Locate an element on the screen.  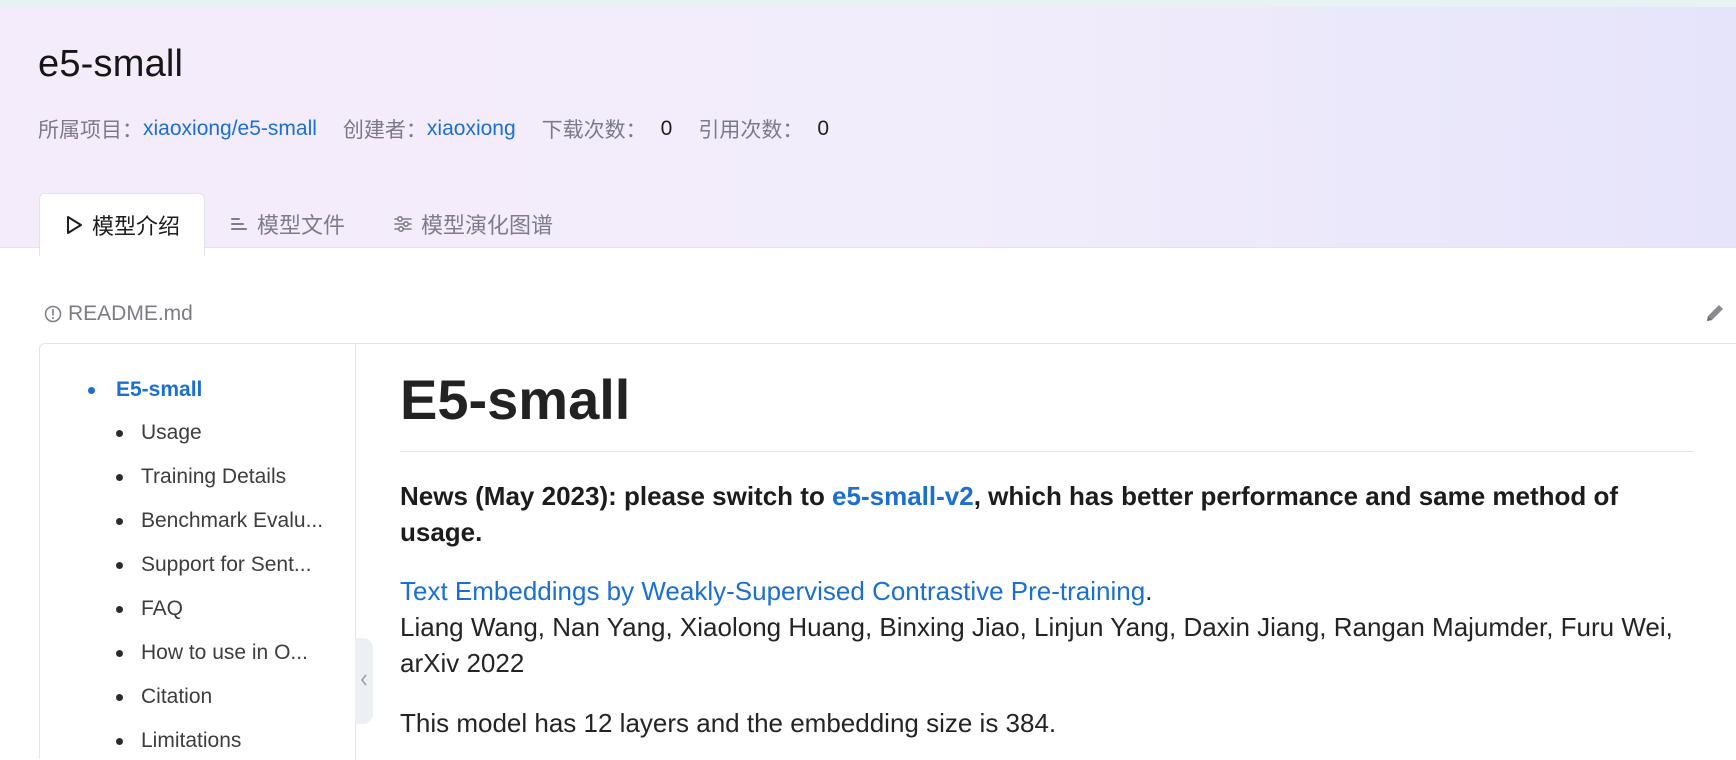
tab-model-intro: 模型介绍 is located at coordinates (122, 224).